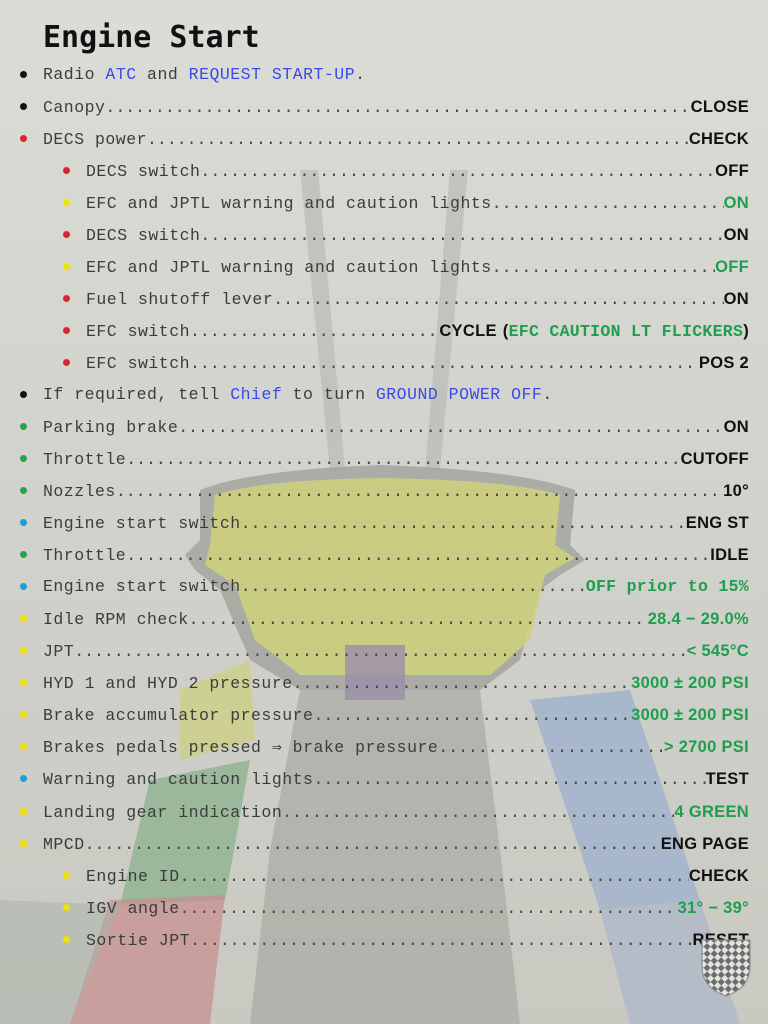  Describe the element at coordinates (726, 968) in the screenshot. I see `checkered-crest-icon` at that location.